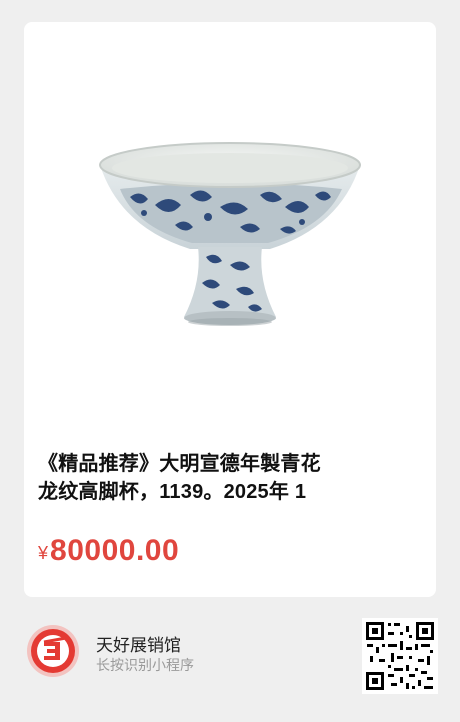 The image size is (460, 722). Describe the element at coordinates (230, 234) in the screenshot. I see `stem-cup-image` at that location.